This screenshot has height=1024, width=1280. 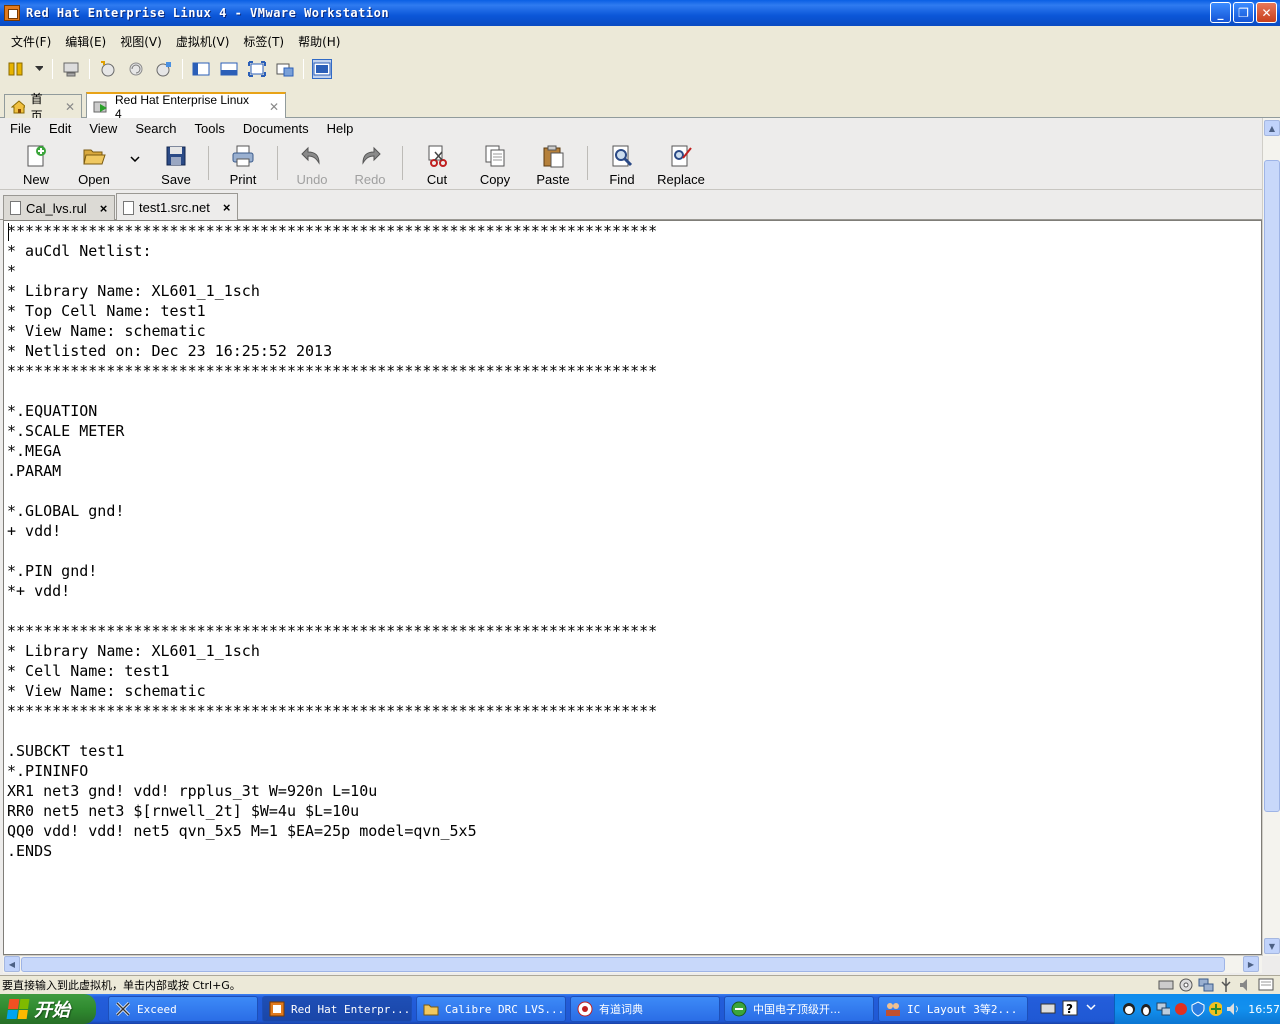 I want to click on maximize-button: ❐, so click(x=1243, y=12).